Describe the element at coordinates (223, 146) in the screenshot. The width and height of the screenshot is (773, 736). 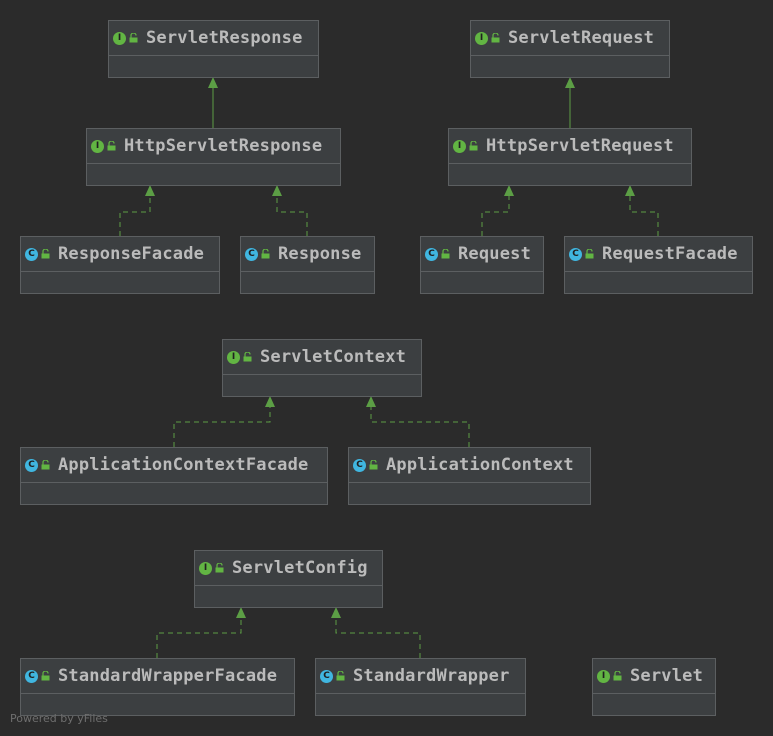
I see `node-name: HttpServletResponse` at that location.